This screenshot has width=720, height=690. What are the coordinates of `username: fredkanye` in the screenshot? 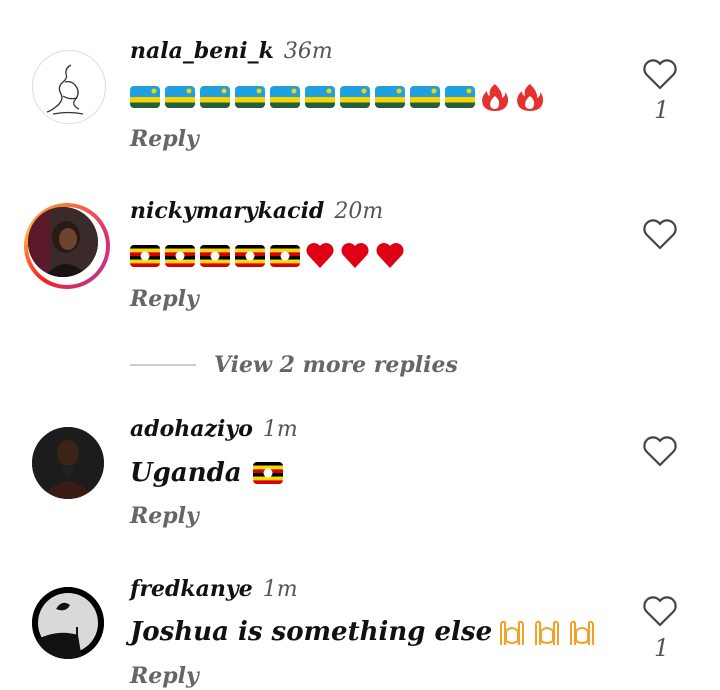 It's located at (191, 589).